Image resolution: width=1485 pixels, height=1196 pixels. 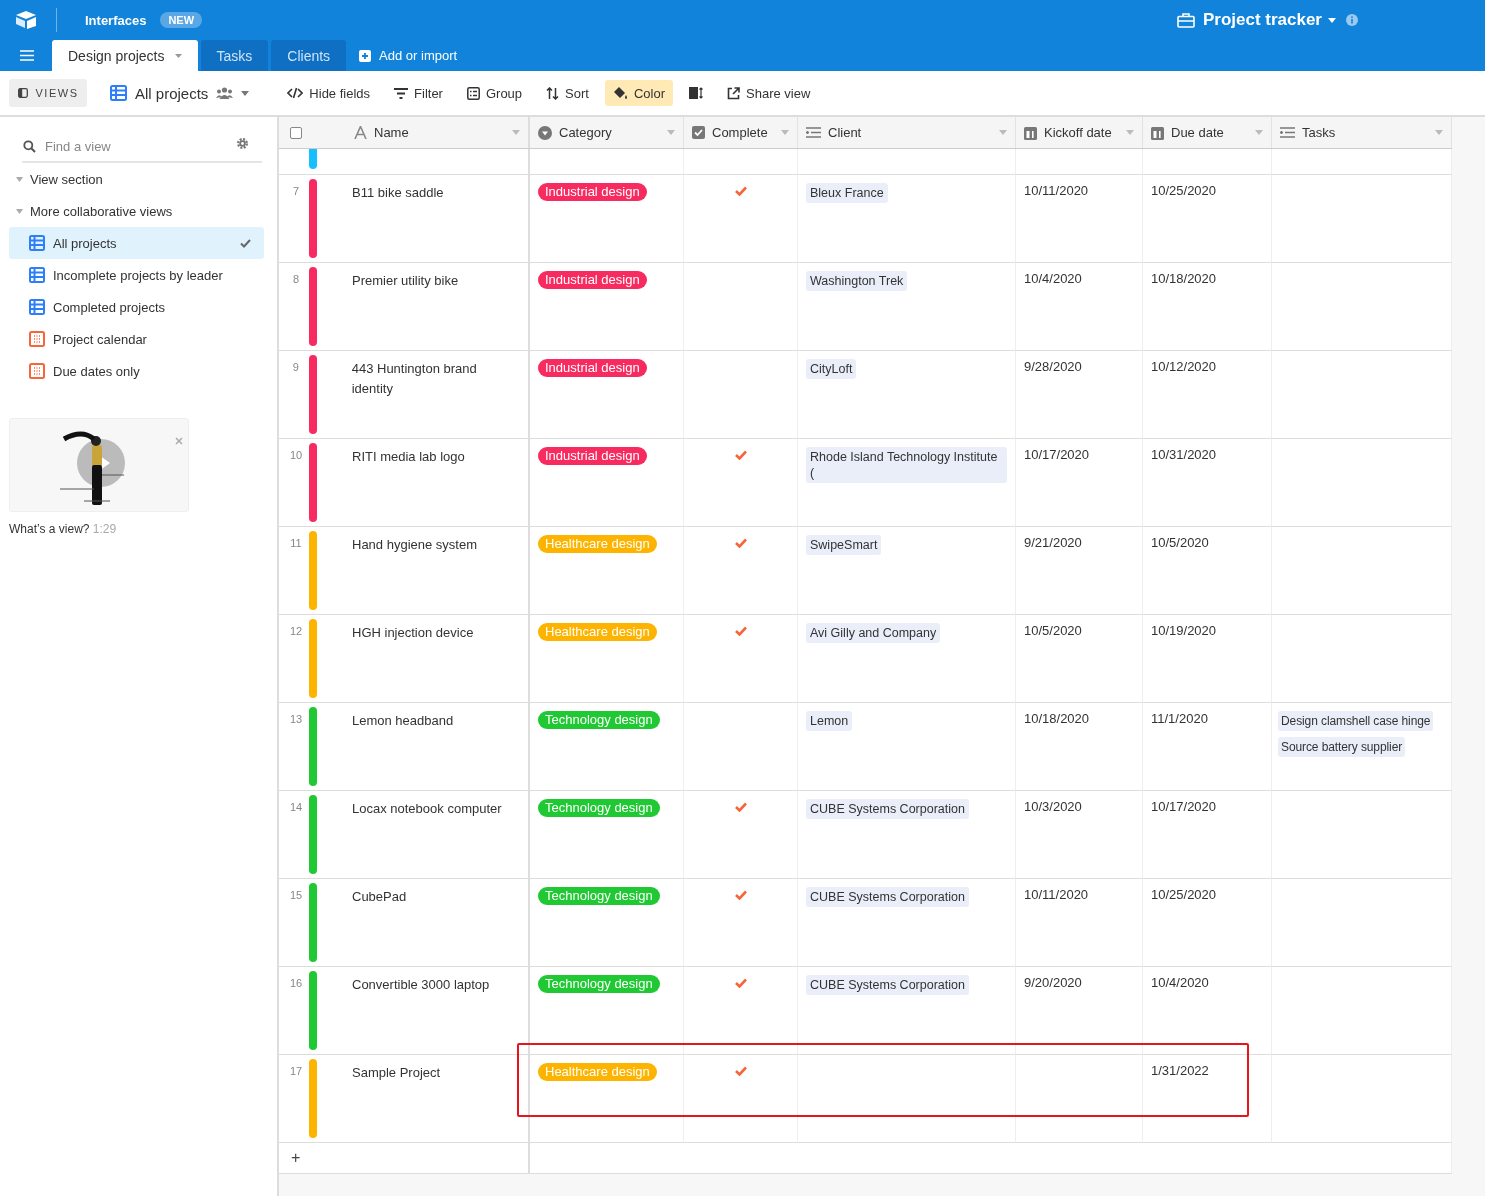 I want to click on table-row: 13 Lemon headband Technology design Lemon 10/18/2020 11/1/2020 Design clamshell case hinge Source battery supplier, so click(x=865, y=747).